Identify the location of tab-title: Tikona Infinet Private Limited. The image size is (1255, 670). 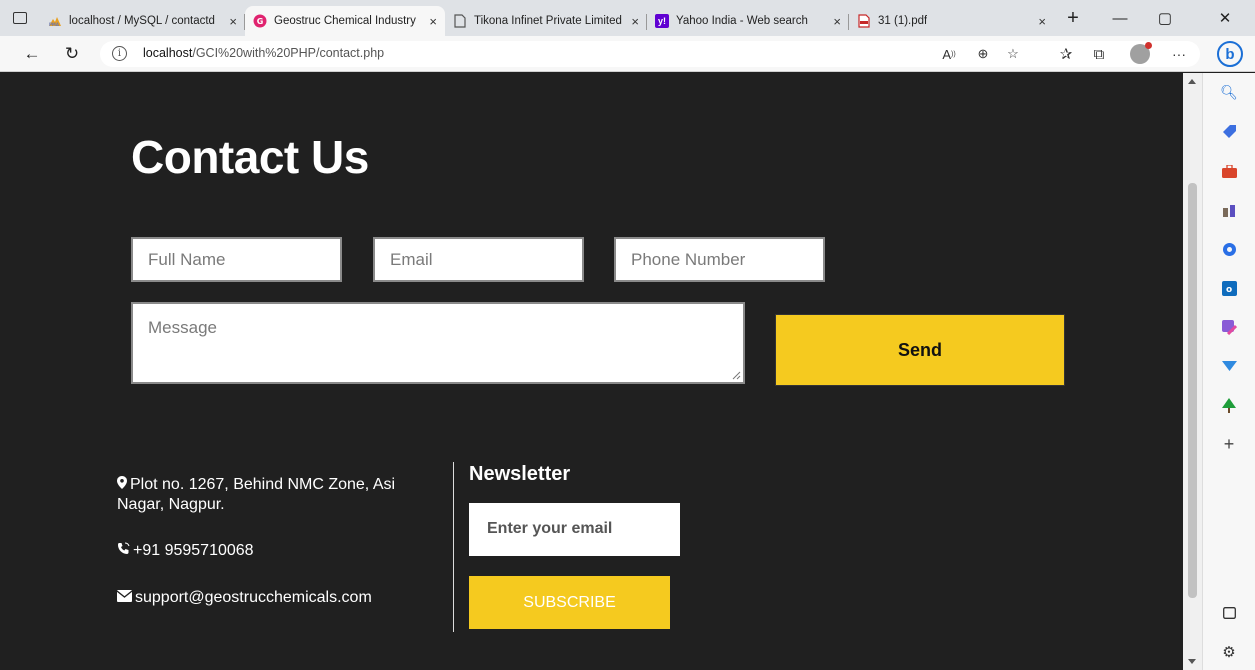
(548, 21).